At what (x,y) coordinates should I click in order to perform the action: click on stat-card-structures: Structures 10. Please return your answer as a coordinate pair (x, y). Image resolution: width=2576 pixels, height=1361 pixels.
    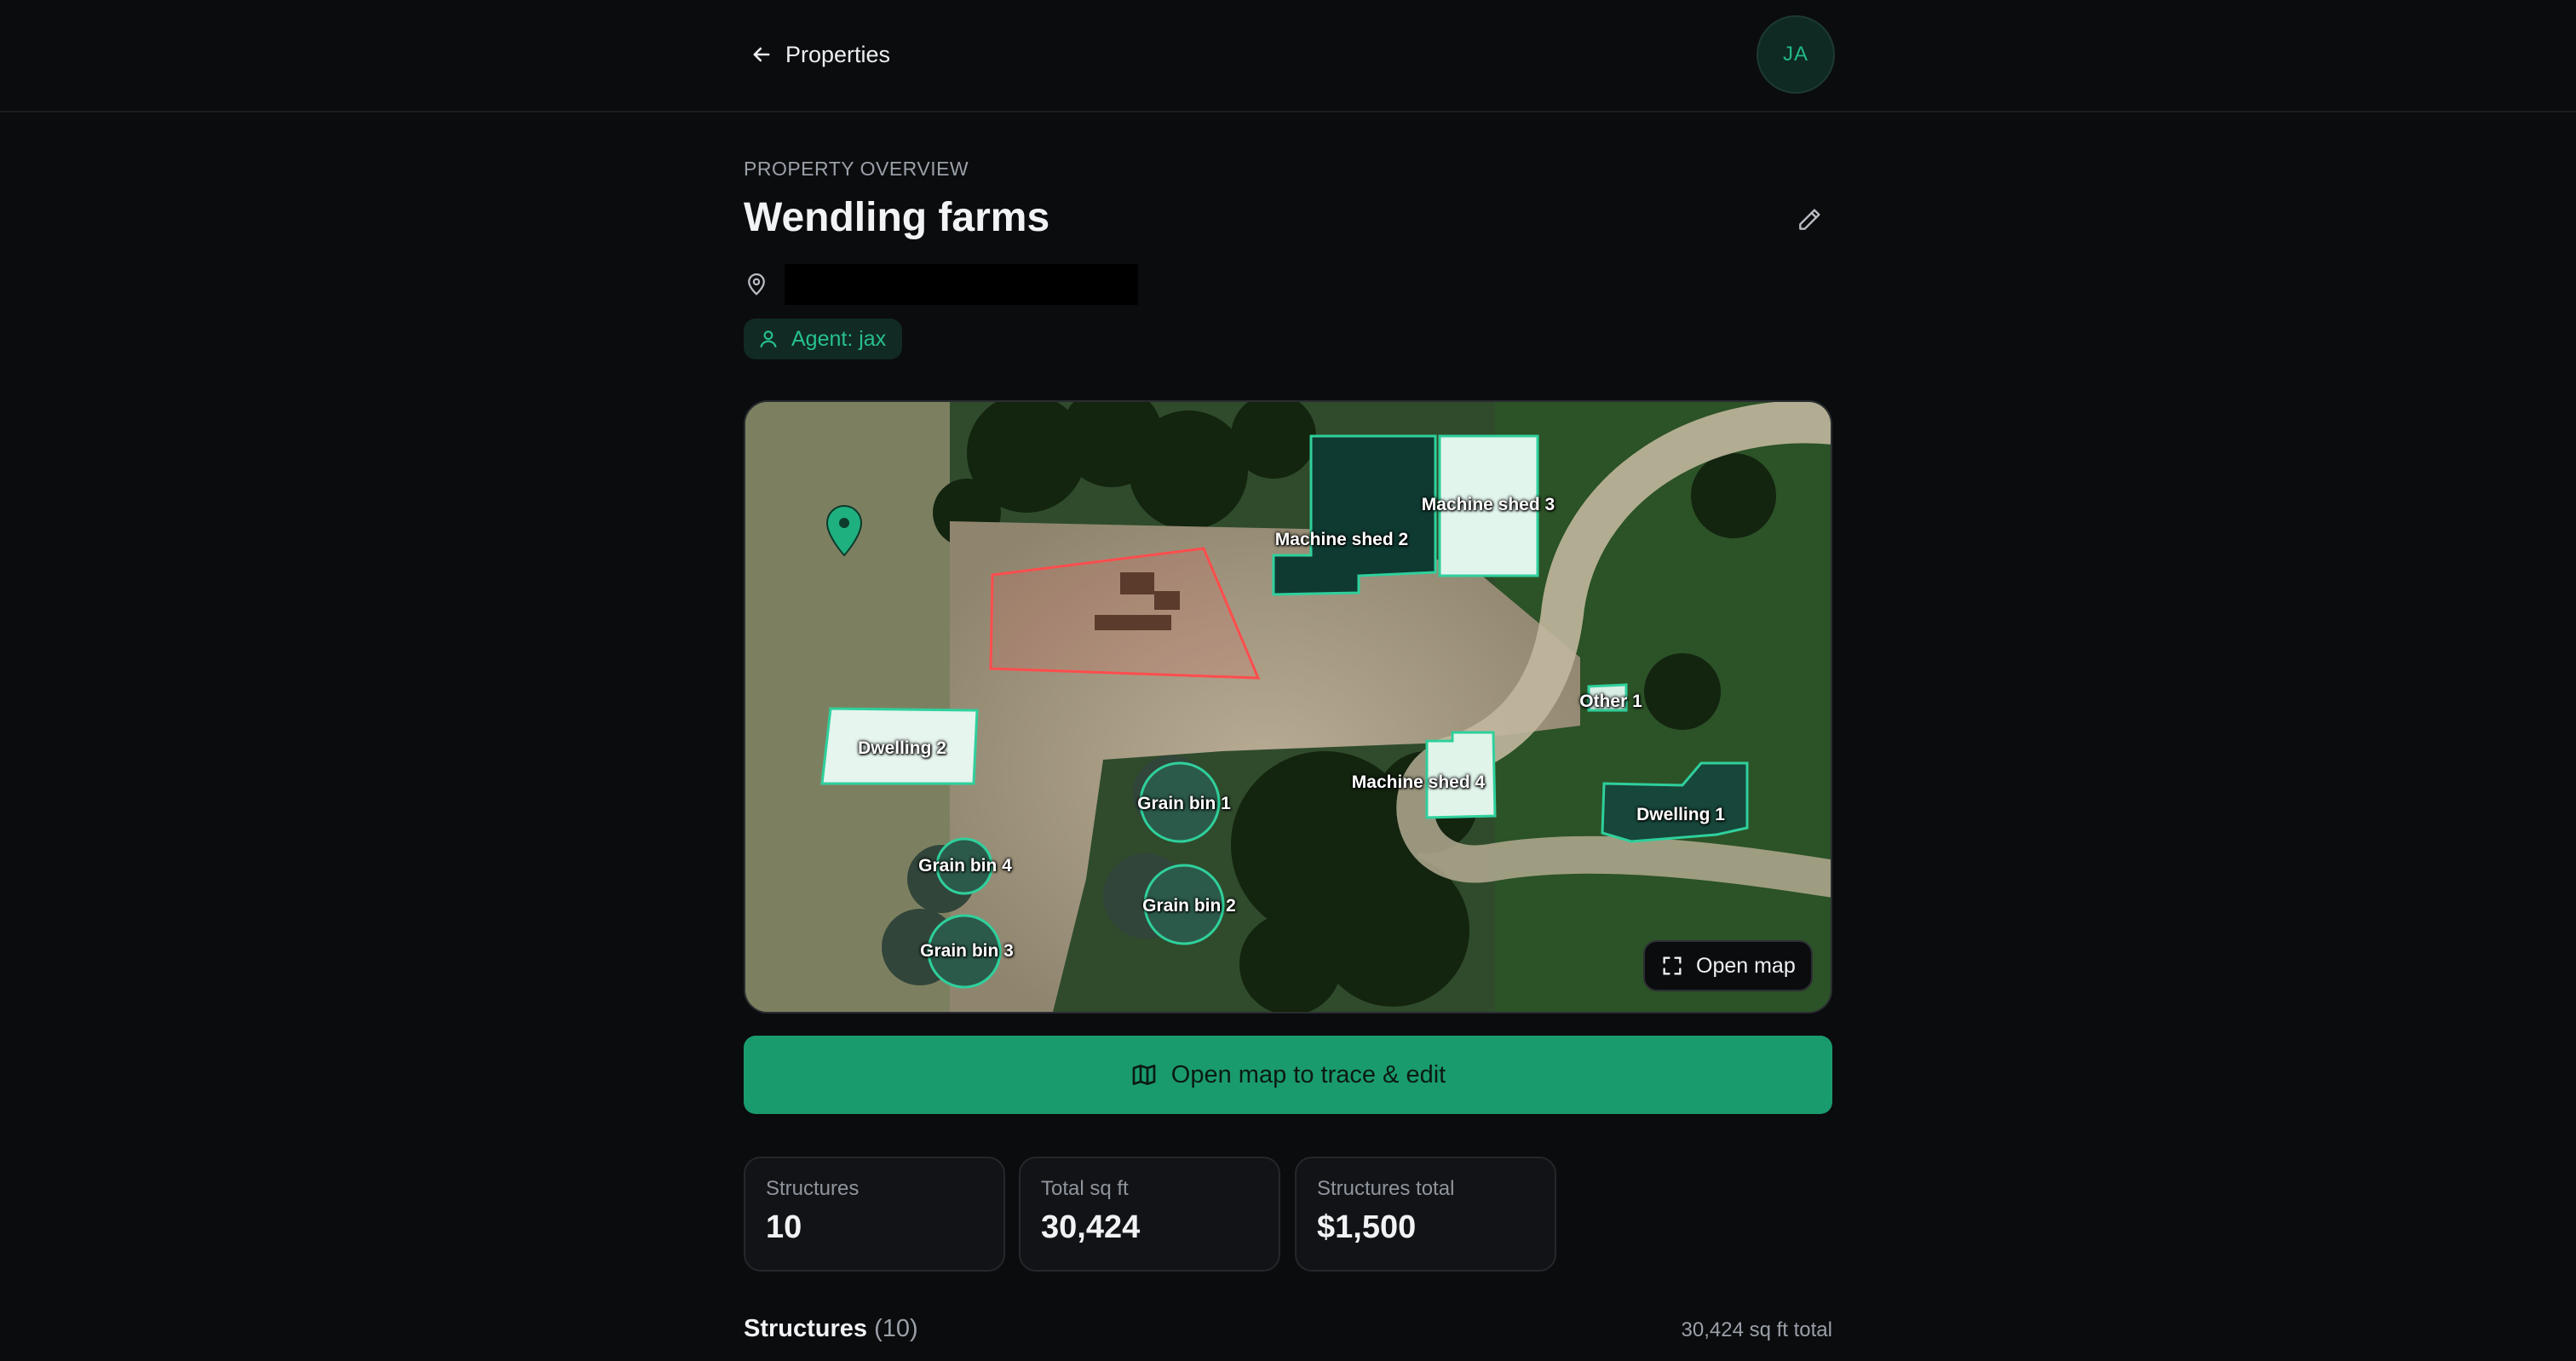
    Looking at the image, I should click on (875, 1214).